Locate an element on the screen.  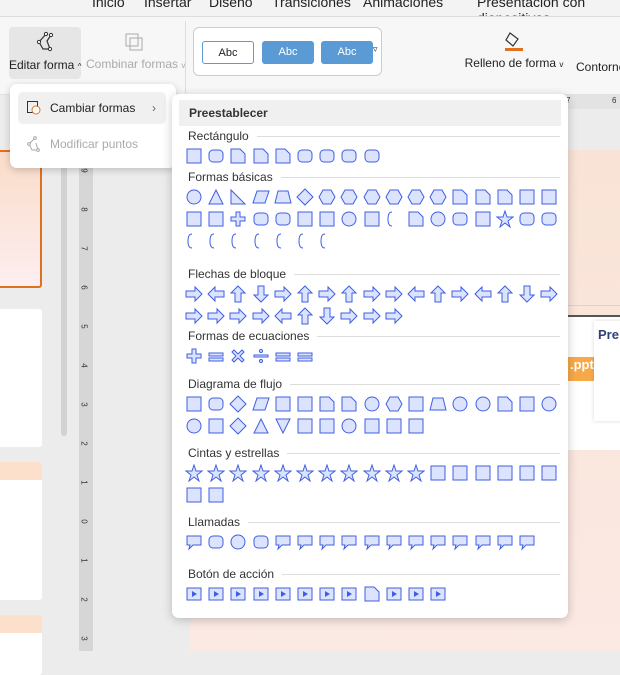
stored-data-shape-icon is located at coordinates (305, 426).